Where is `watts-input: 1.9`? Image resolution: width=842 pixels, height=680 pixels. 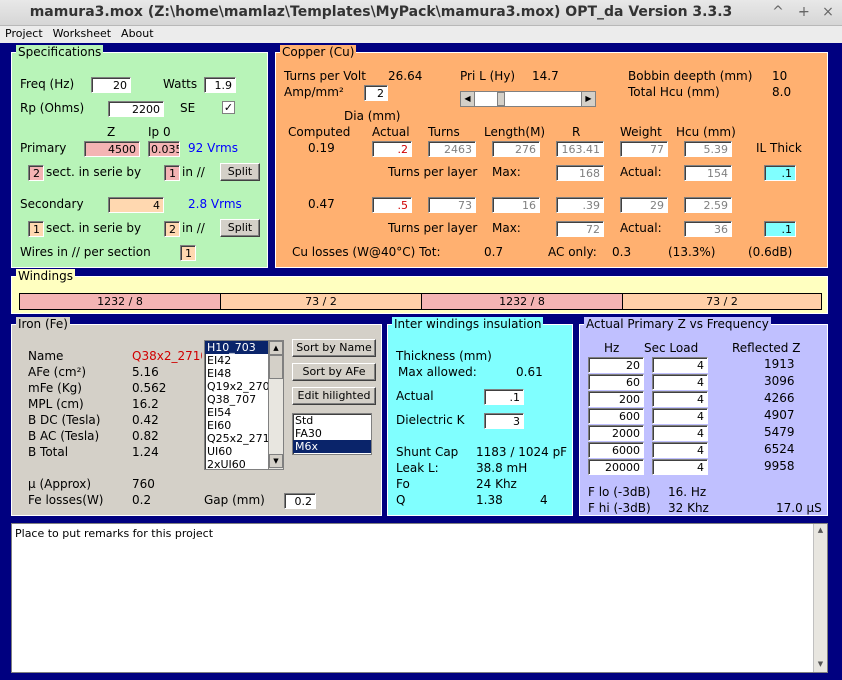
watts-input: 1.9 is located at coordinates (220, 85).